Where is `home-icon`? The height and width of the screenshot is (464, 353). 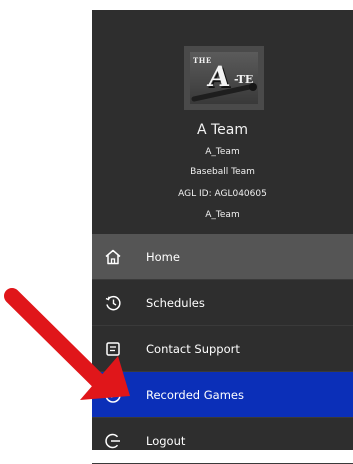
home-icon is located at coordinates (113, 257).